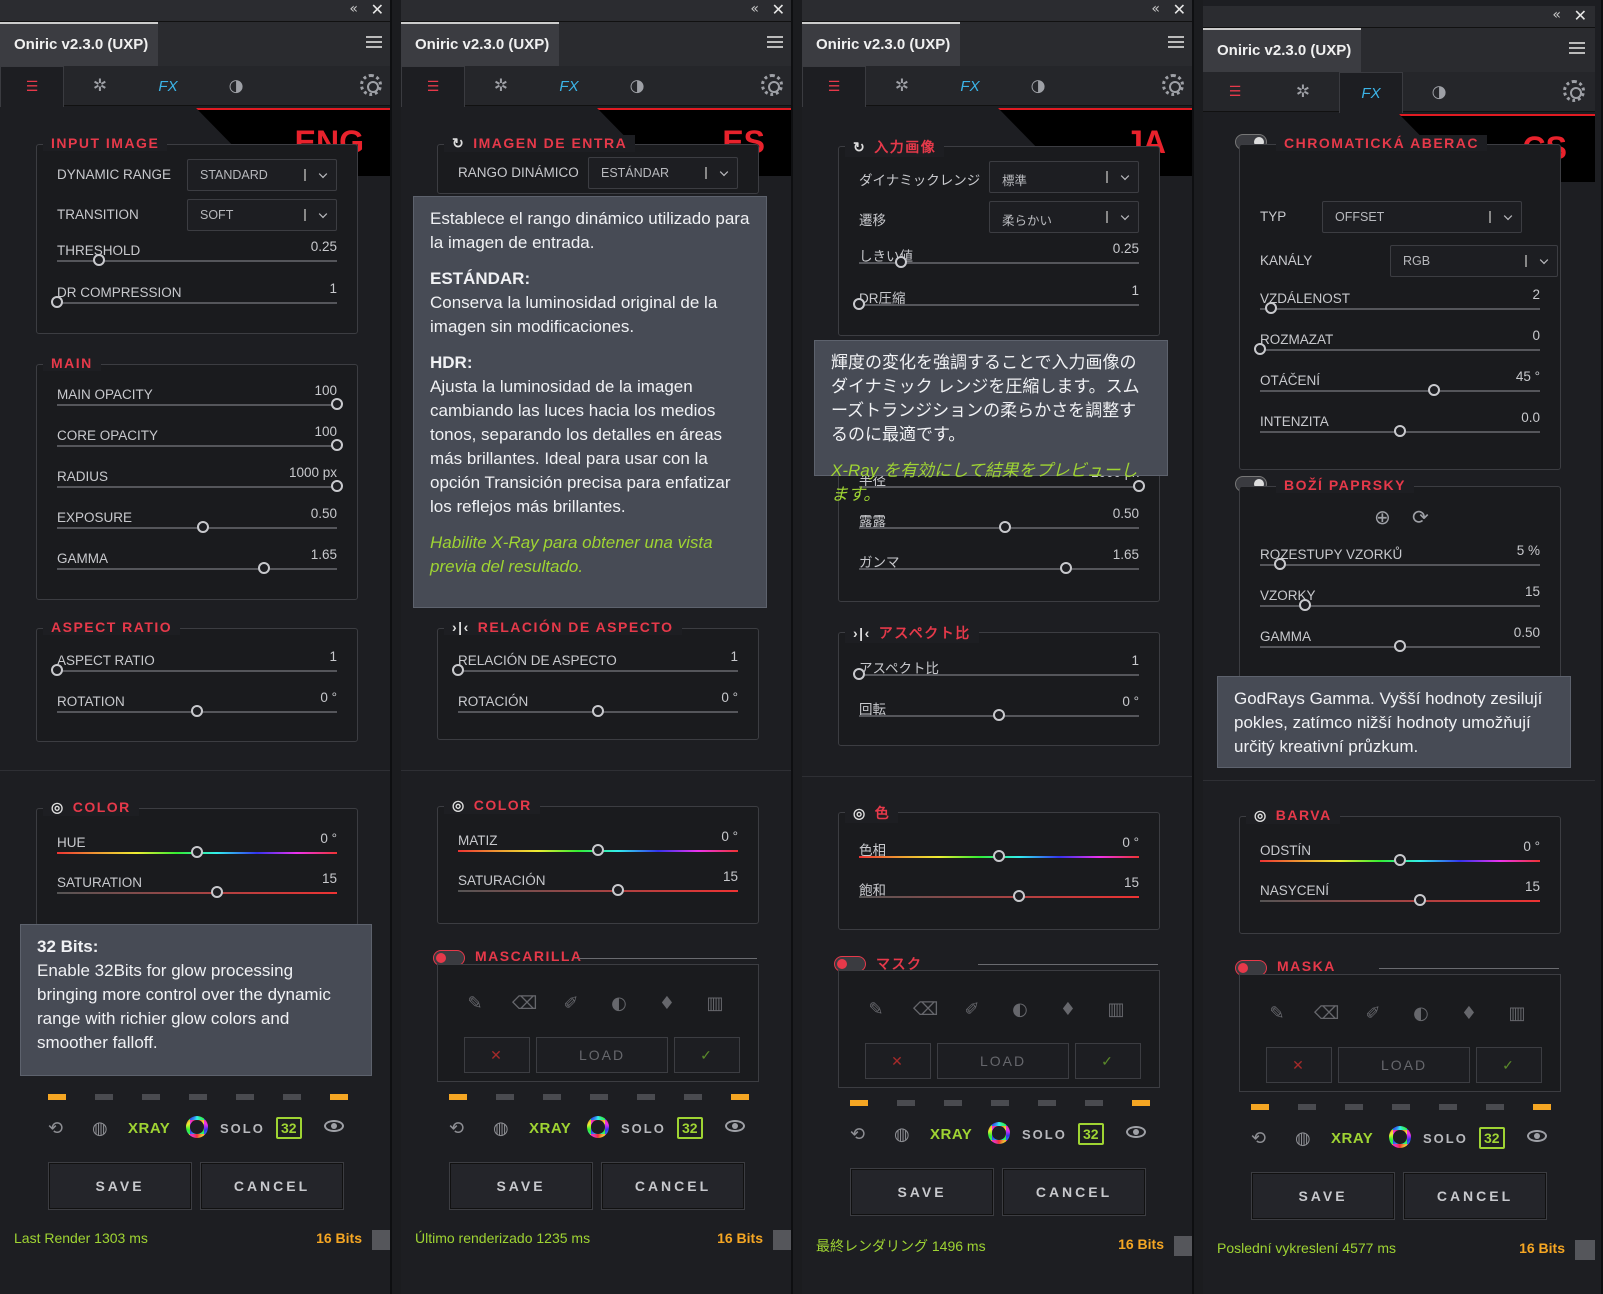 Image resolution: width=1603 pixels, height=1294 pixels. What do you see at coordinates (1420, 517) in the screenshot?
I see `refresh-icon: ⟳` at bounding box center [1420, 517].